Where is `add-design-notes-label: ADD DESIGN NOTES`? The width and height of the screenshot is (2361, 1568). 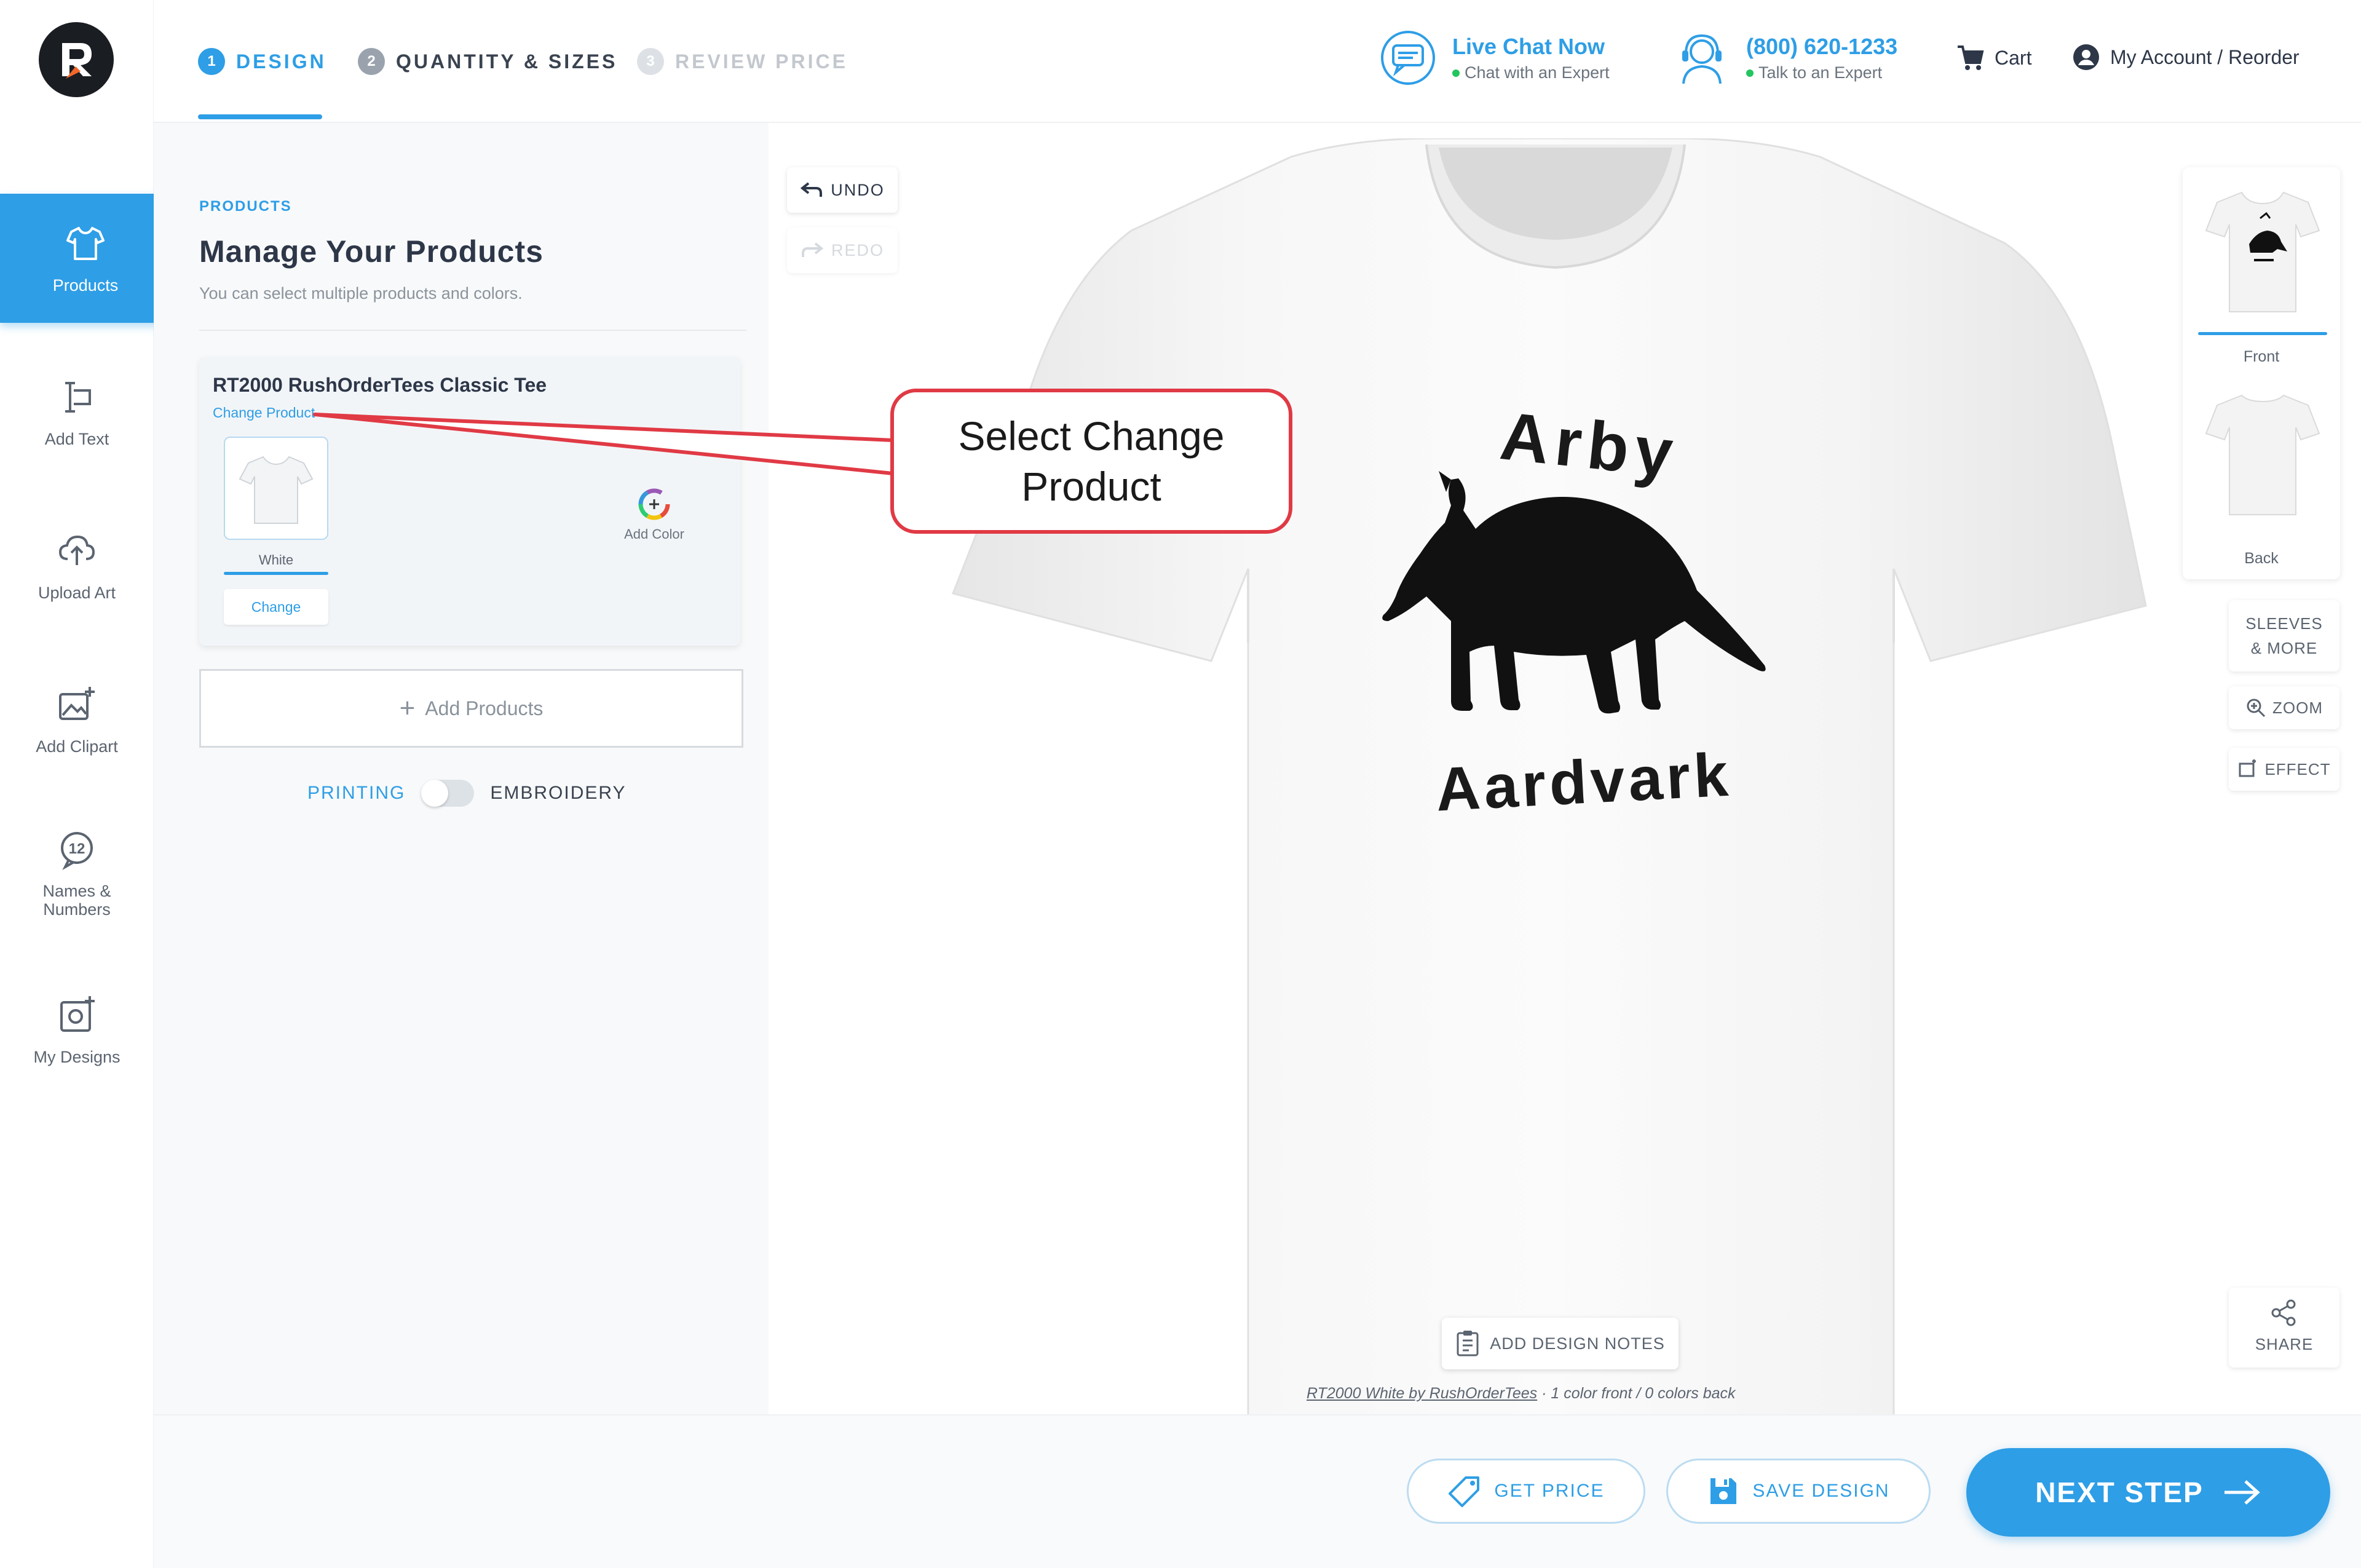
add-design-notes-label: ADD DESIGN NOTES is located at coordinates (1577, 1343).